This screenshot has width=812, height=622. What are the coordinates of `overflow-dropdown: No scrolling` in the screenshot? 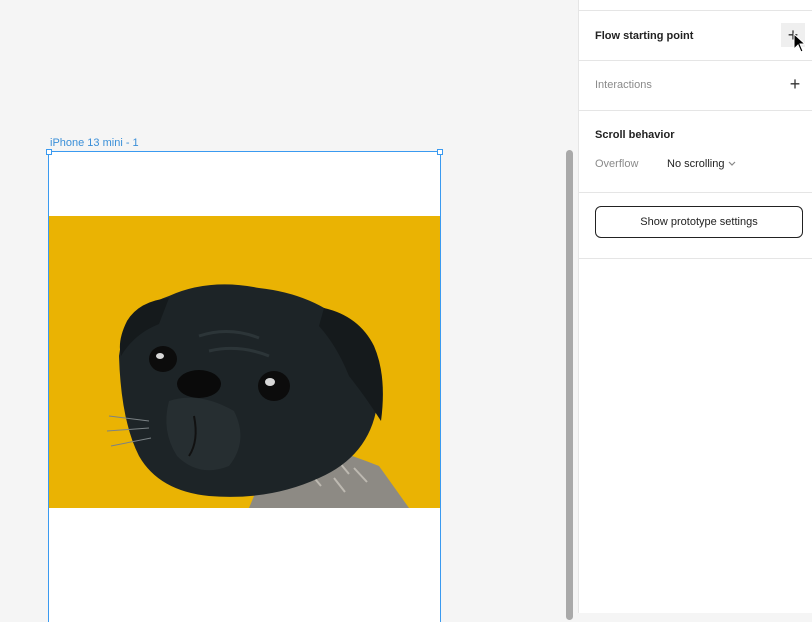 It's located at (701, 164).